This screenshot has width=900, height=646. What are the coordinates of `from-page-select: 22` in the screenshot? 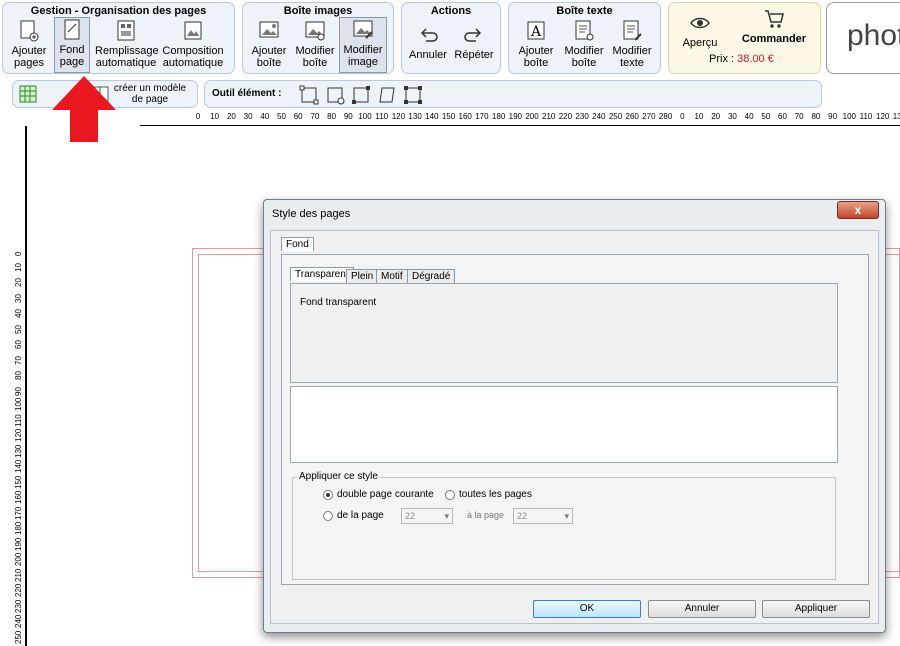 It's located at (427, 516).